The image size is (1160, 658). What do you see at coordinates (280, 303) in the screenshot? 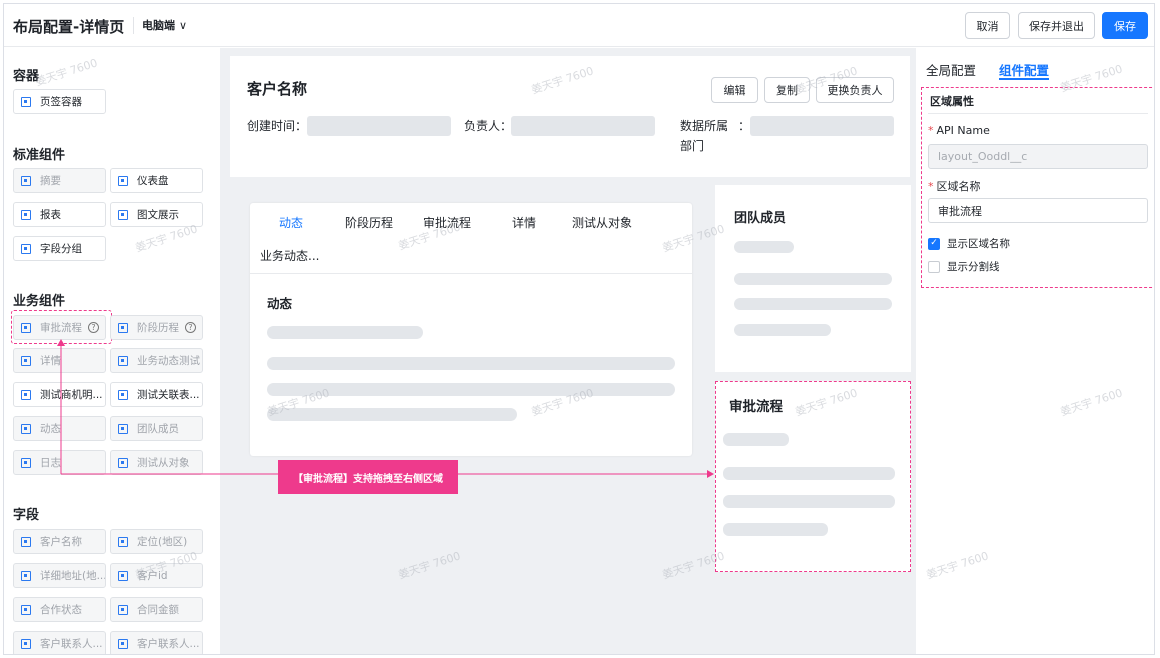
I see `tab-content-title: 动态` at bounding box center [280, 303].